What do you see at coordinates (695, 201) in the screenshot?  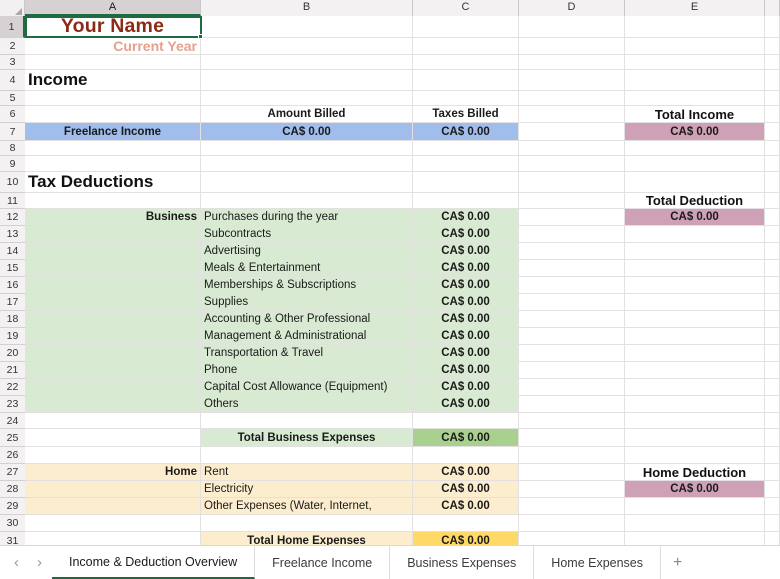 I see `cell-e11-total-deduction-header: Total Deduction` at bounding box center [695, 201].